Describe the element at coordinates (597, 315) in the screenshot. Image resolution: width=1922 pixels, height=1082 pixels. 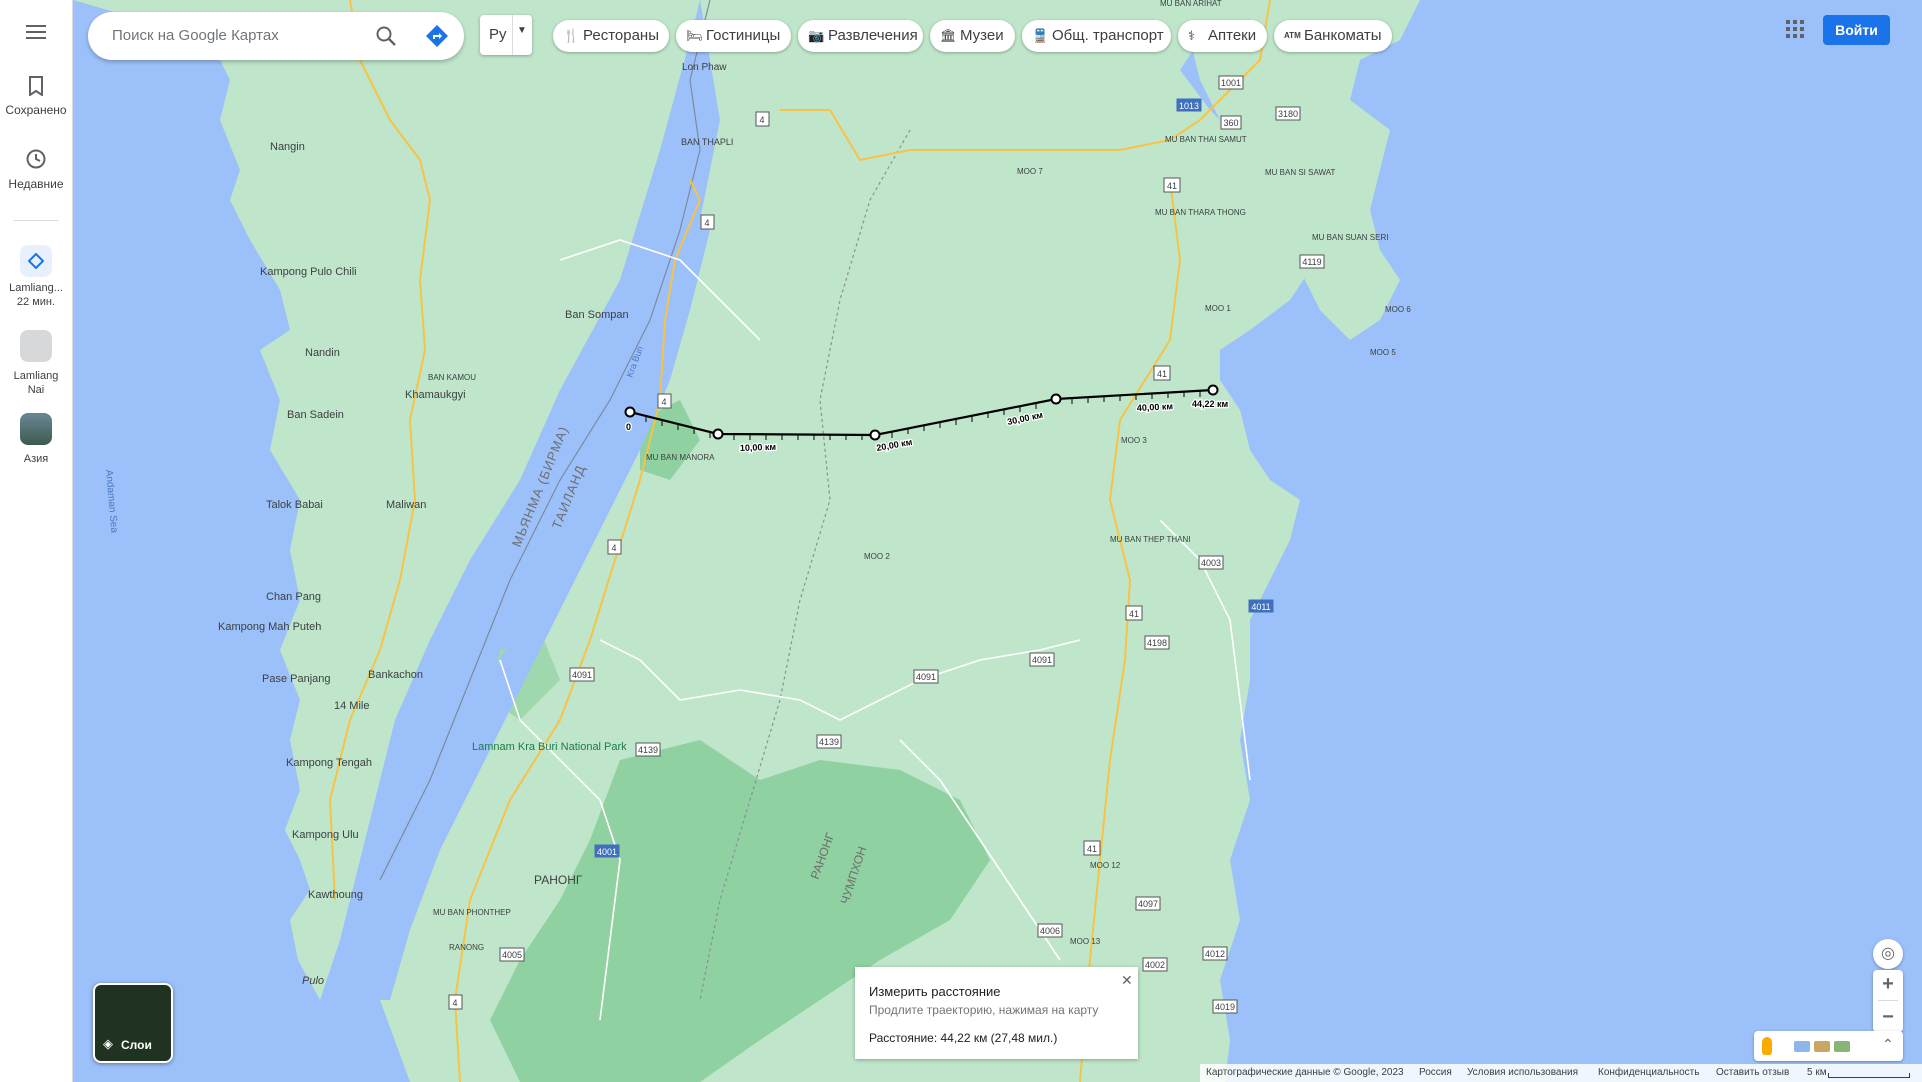
I see `place-label: Ban Sompan` at that location.